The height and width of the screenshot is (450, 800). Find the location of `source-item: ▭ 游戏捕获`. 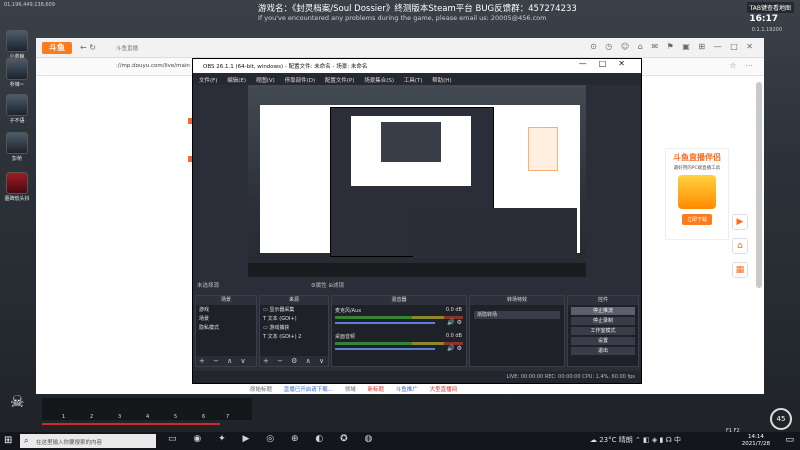

source-item: ▭ 游戏捕获 is located at coordinates (294, 327).